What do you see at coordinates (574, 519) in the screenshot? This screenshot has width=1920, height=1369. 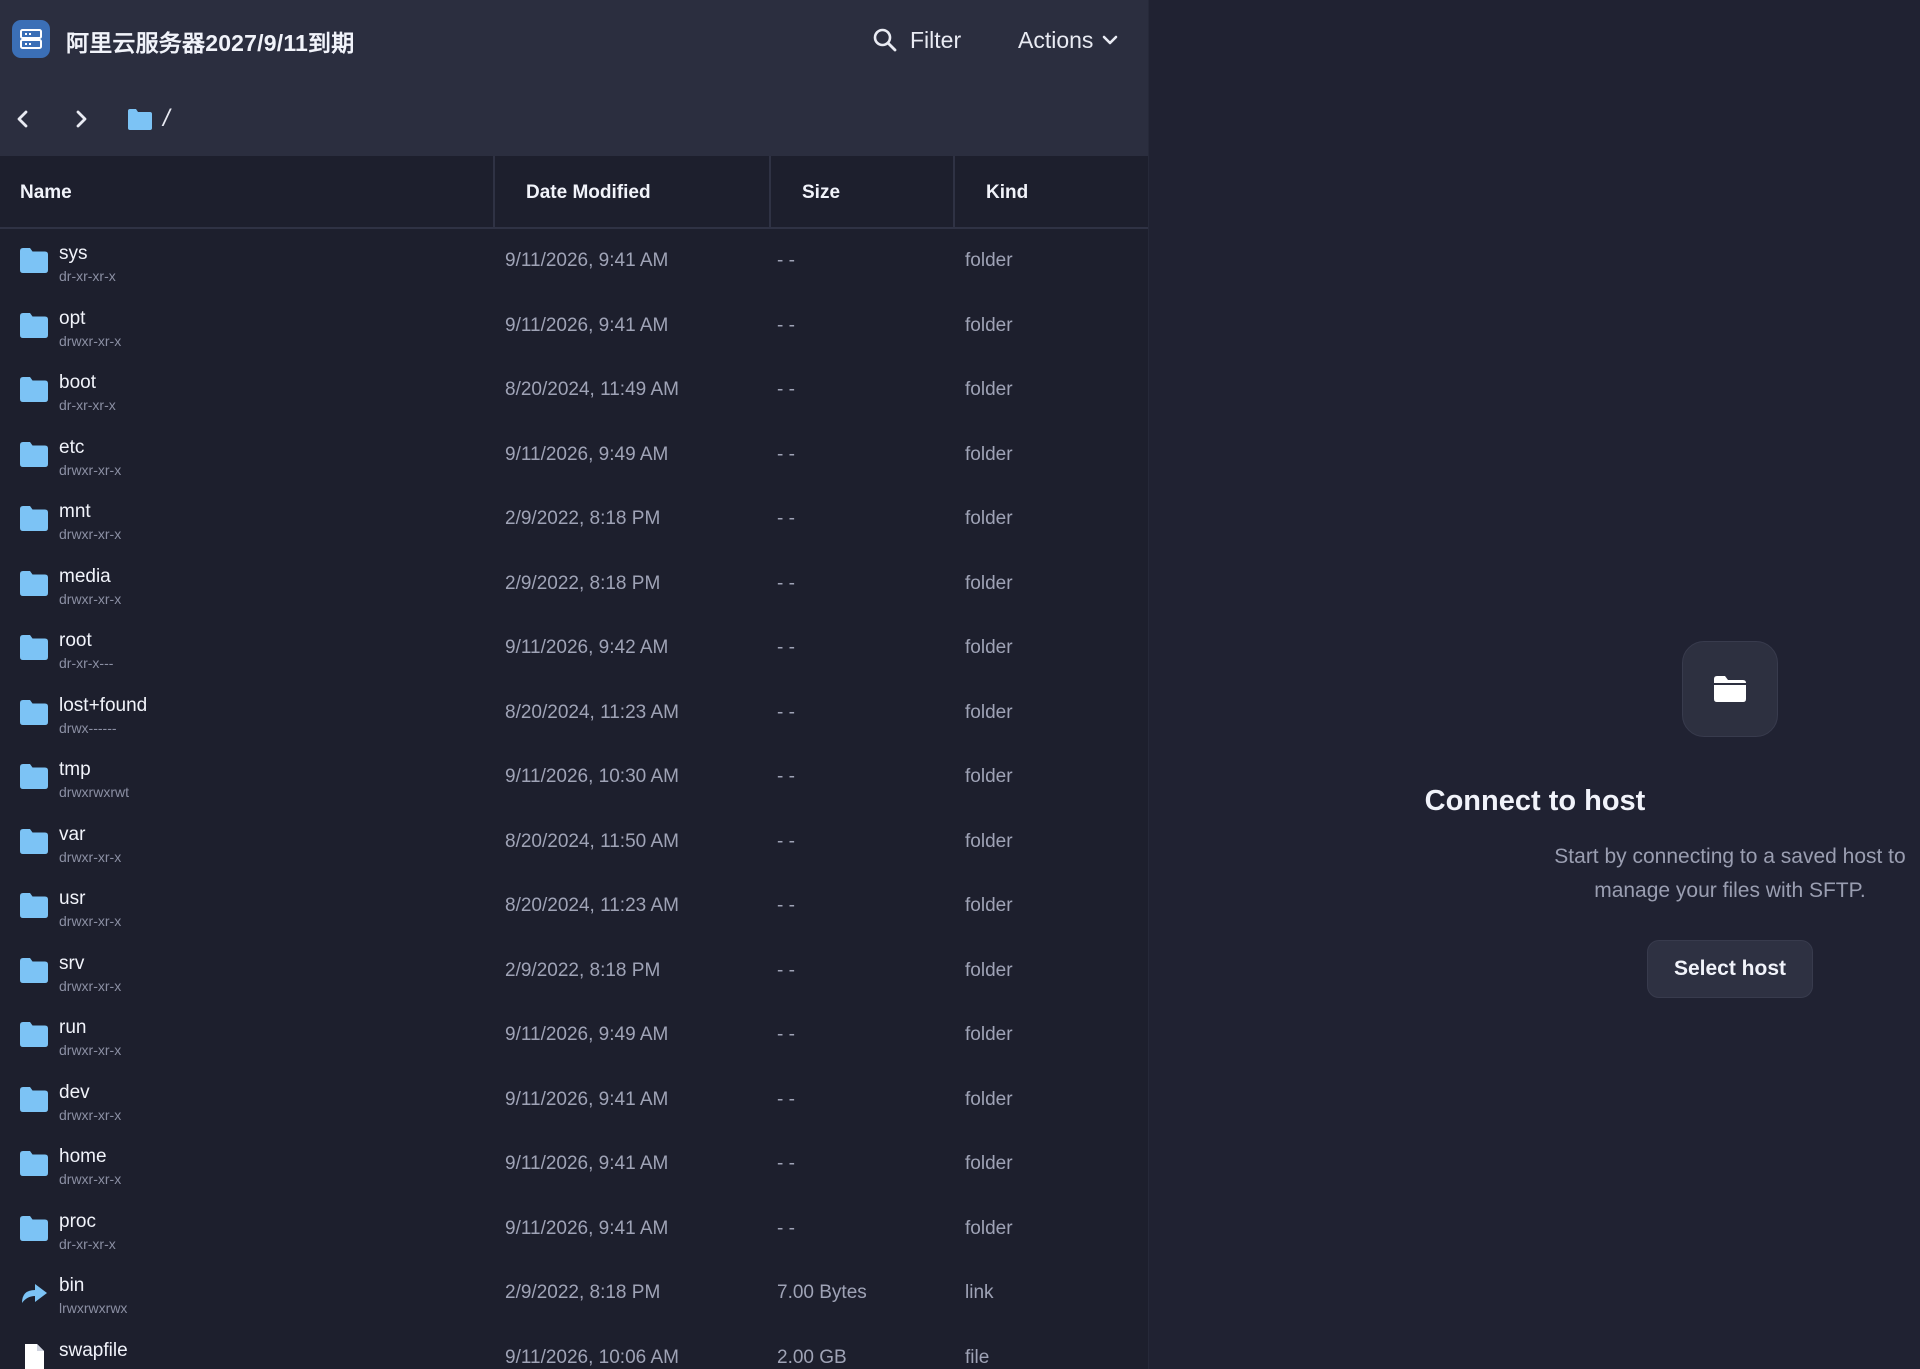 I see `table-row: mnt drwxr-xr-x 2/9/2022, 8:18 PM - - folder` at bounding box center [574, 519].